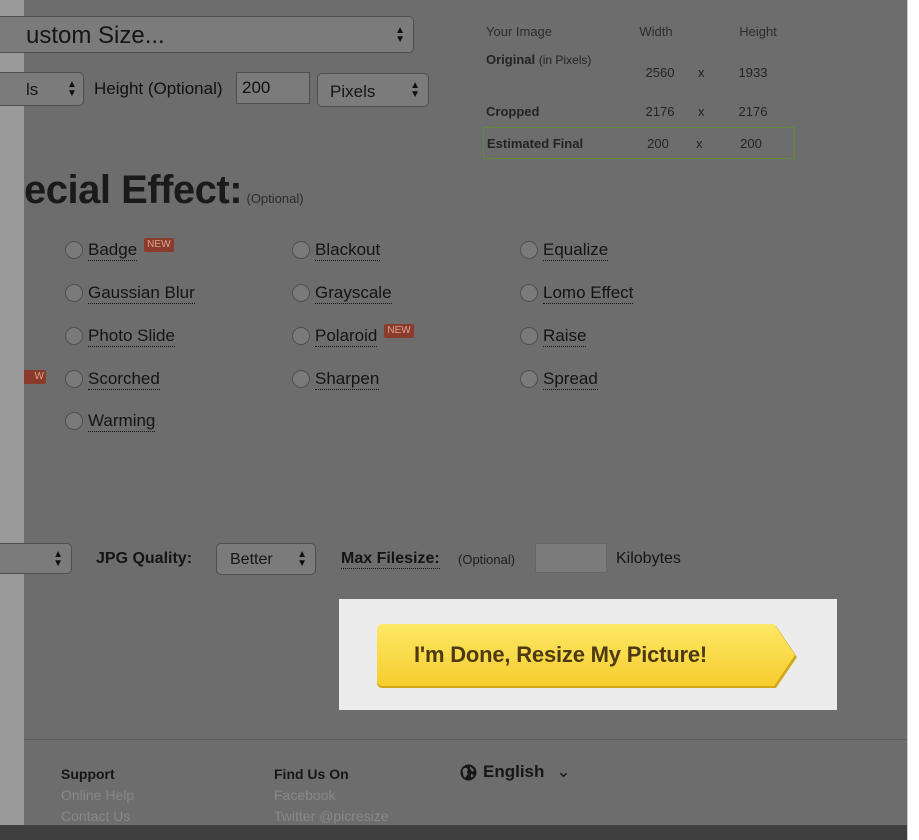  I want to click on effect-option-grayscale: Grayscale, so click(342, 293).